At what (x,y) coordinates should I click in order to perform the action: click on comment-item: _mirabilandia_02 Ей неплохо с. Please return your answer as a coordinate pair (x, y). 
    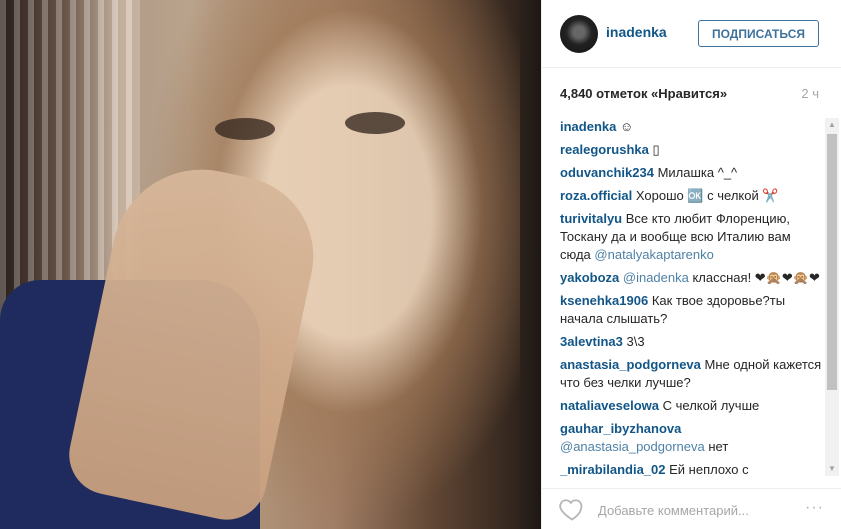
    Looking at the image, I should click on (692, 470).